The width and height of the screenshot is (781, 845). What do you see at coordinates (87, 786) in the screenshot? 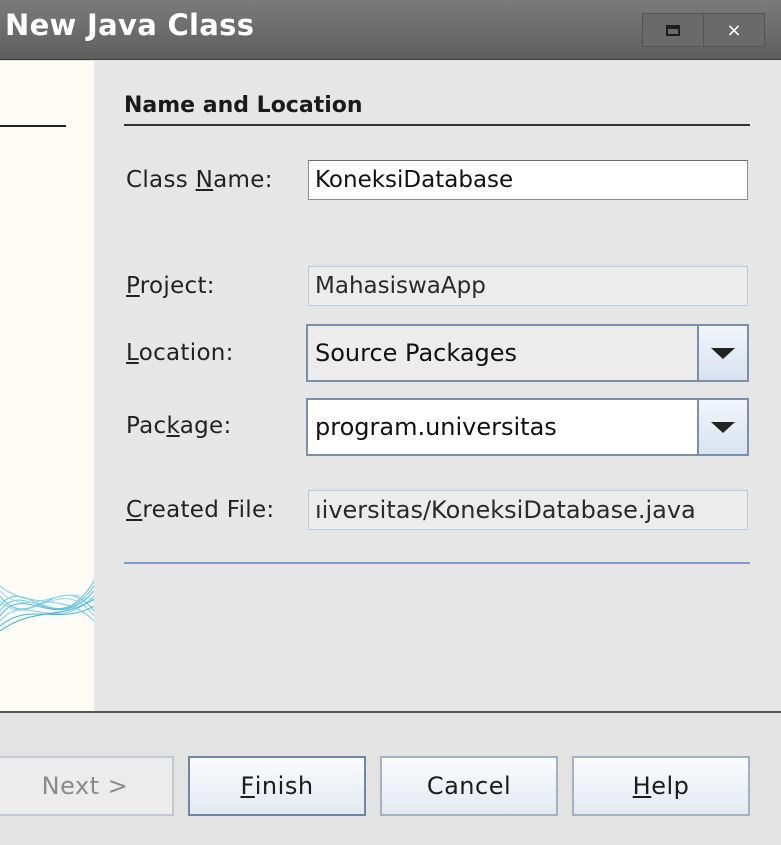
I see `next-button: Next >` at bounding box center [87, 786].